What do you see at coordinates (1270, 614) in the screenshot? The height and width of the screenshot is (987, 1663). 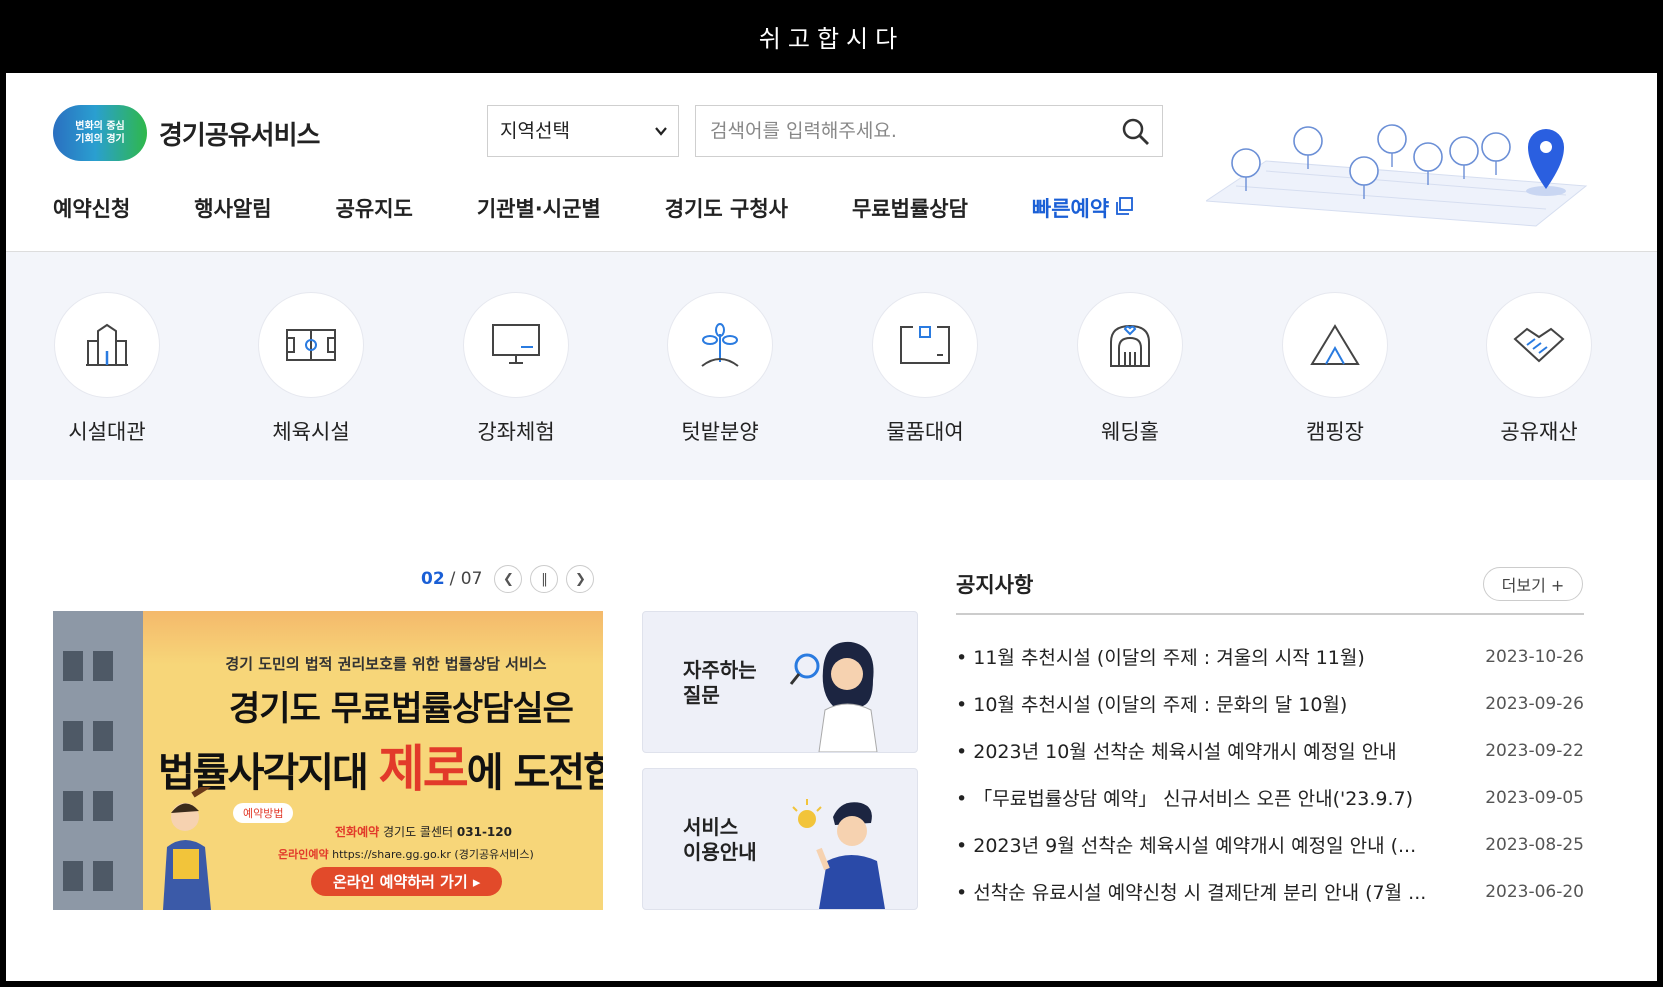 I see `notice-divider` at bounding box center [1270, 614].